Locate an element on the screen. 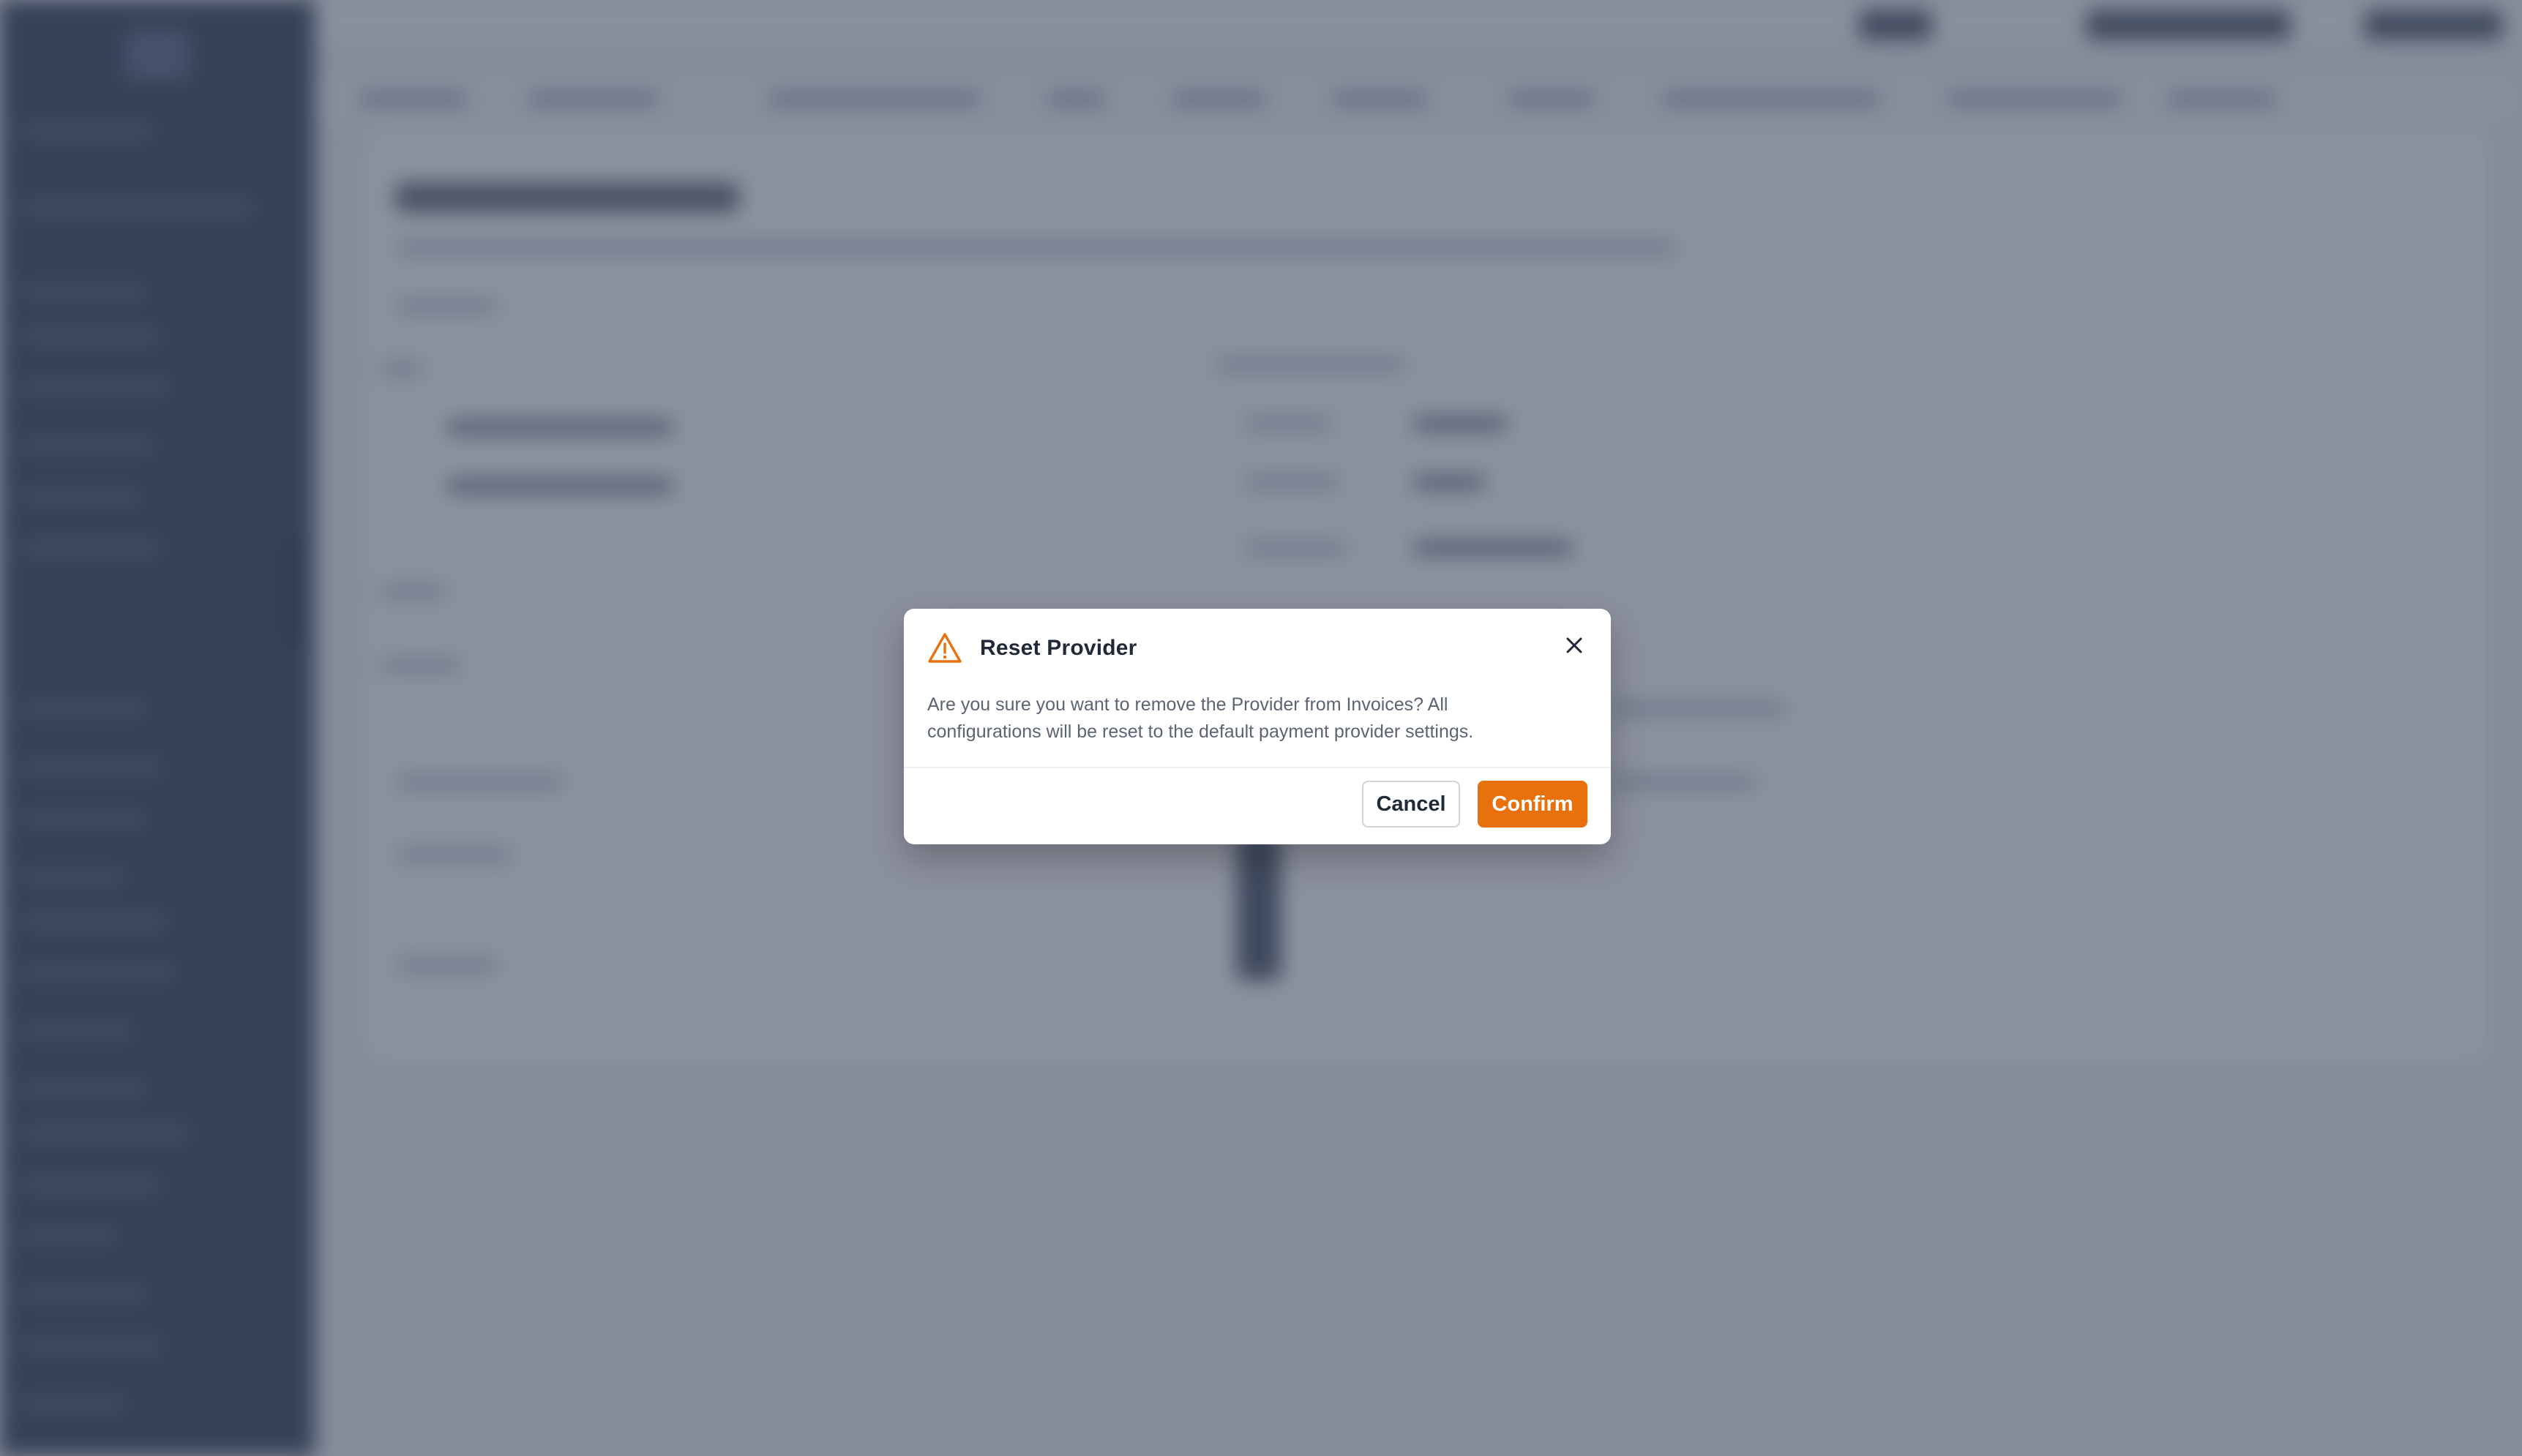  dialog-divider is located at coordinates (1257, 767).